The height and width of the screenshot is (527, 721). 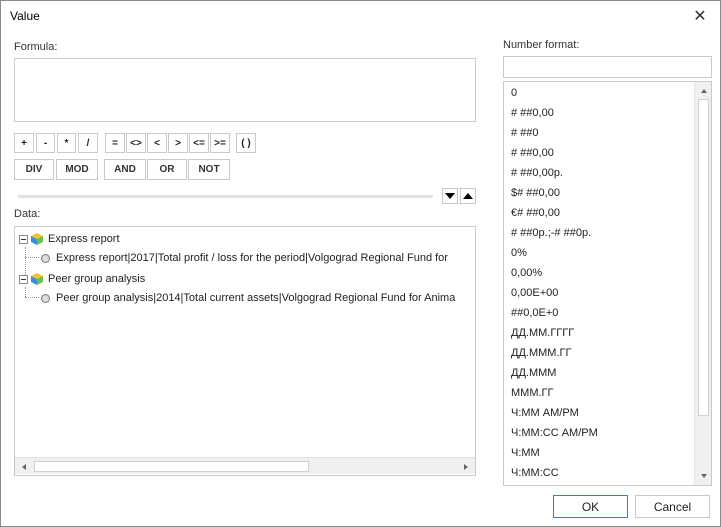 What do you see at coordinates (245, 90) in the screenshot?
I see `formula-input` at bounding box center [245, 90].